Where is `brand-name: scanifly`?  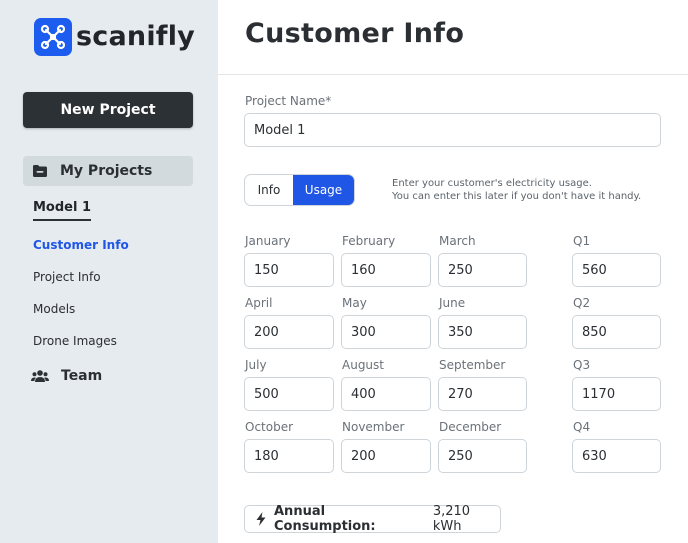
brand-name: scanifly is located at coordinates (135, 36).